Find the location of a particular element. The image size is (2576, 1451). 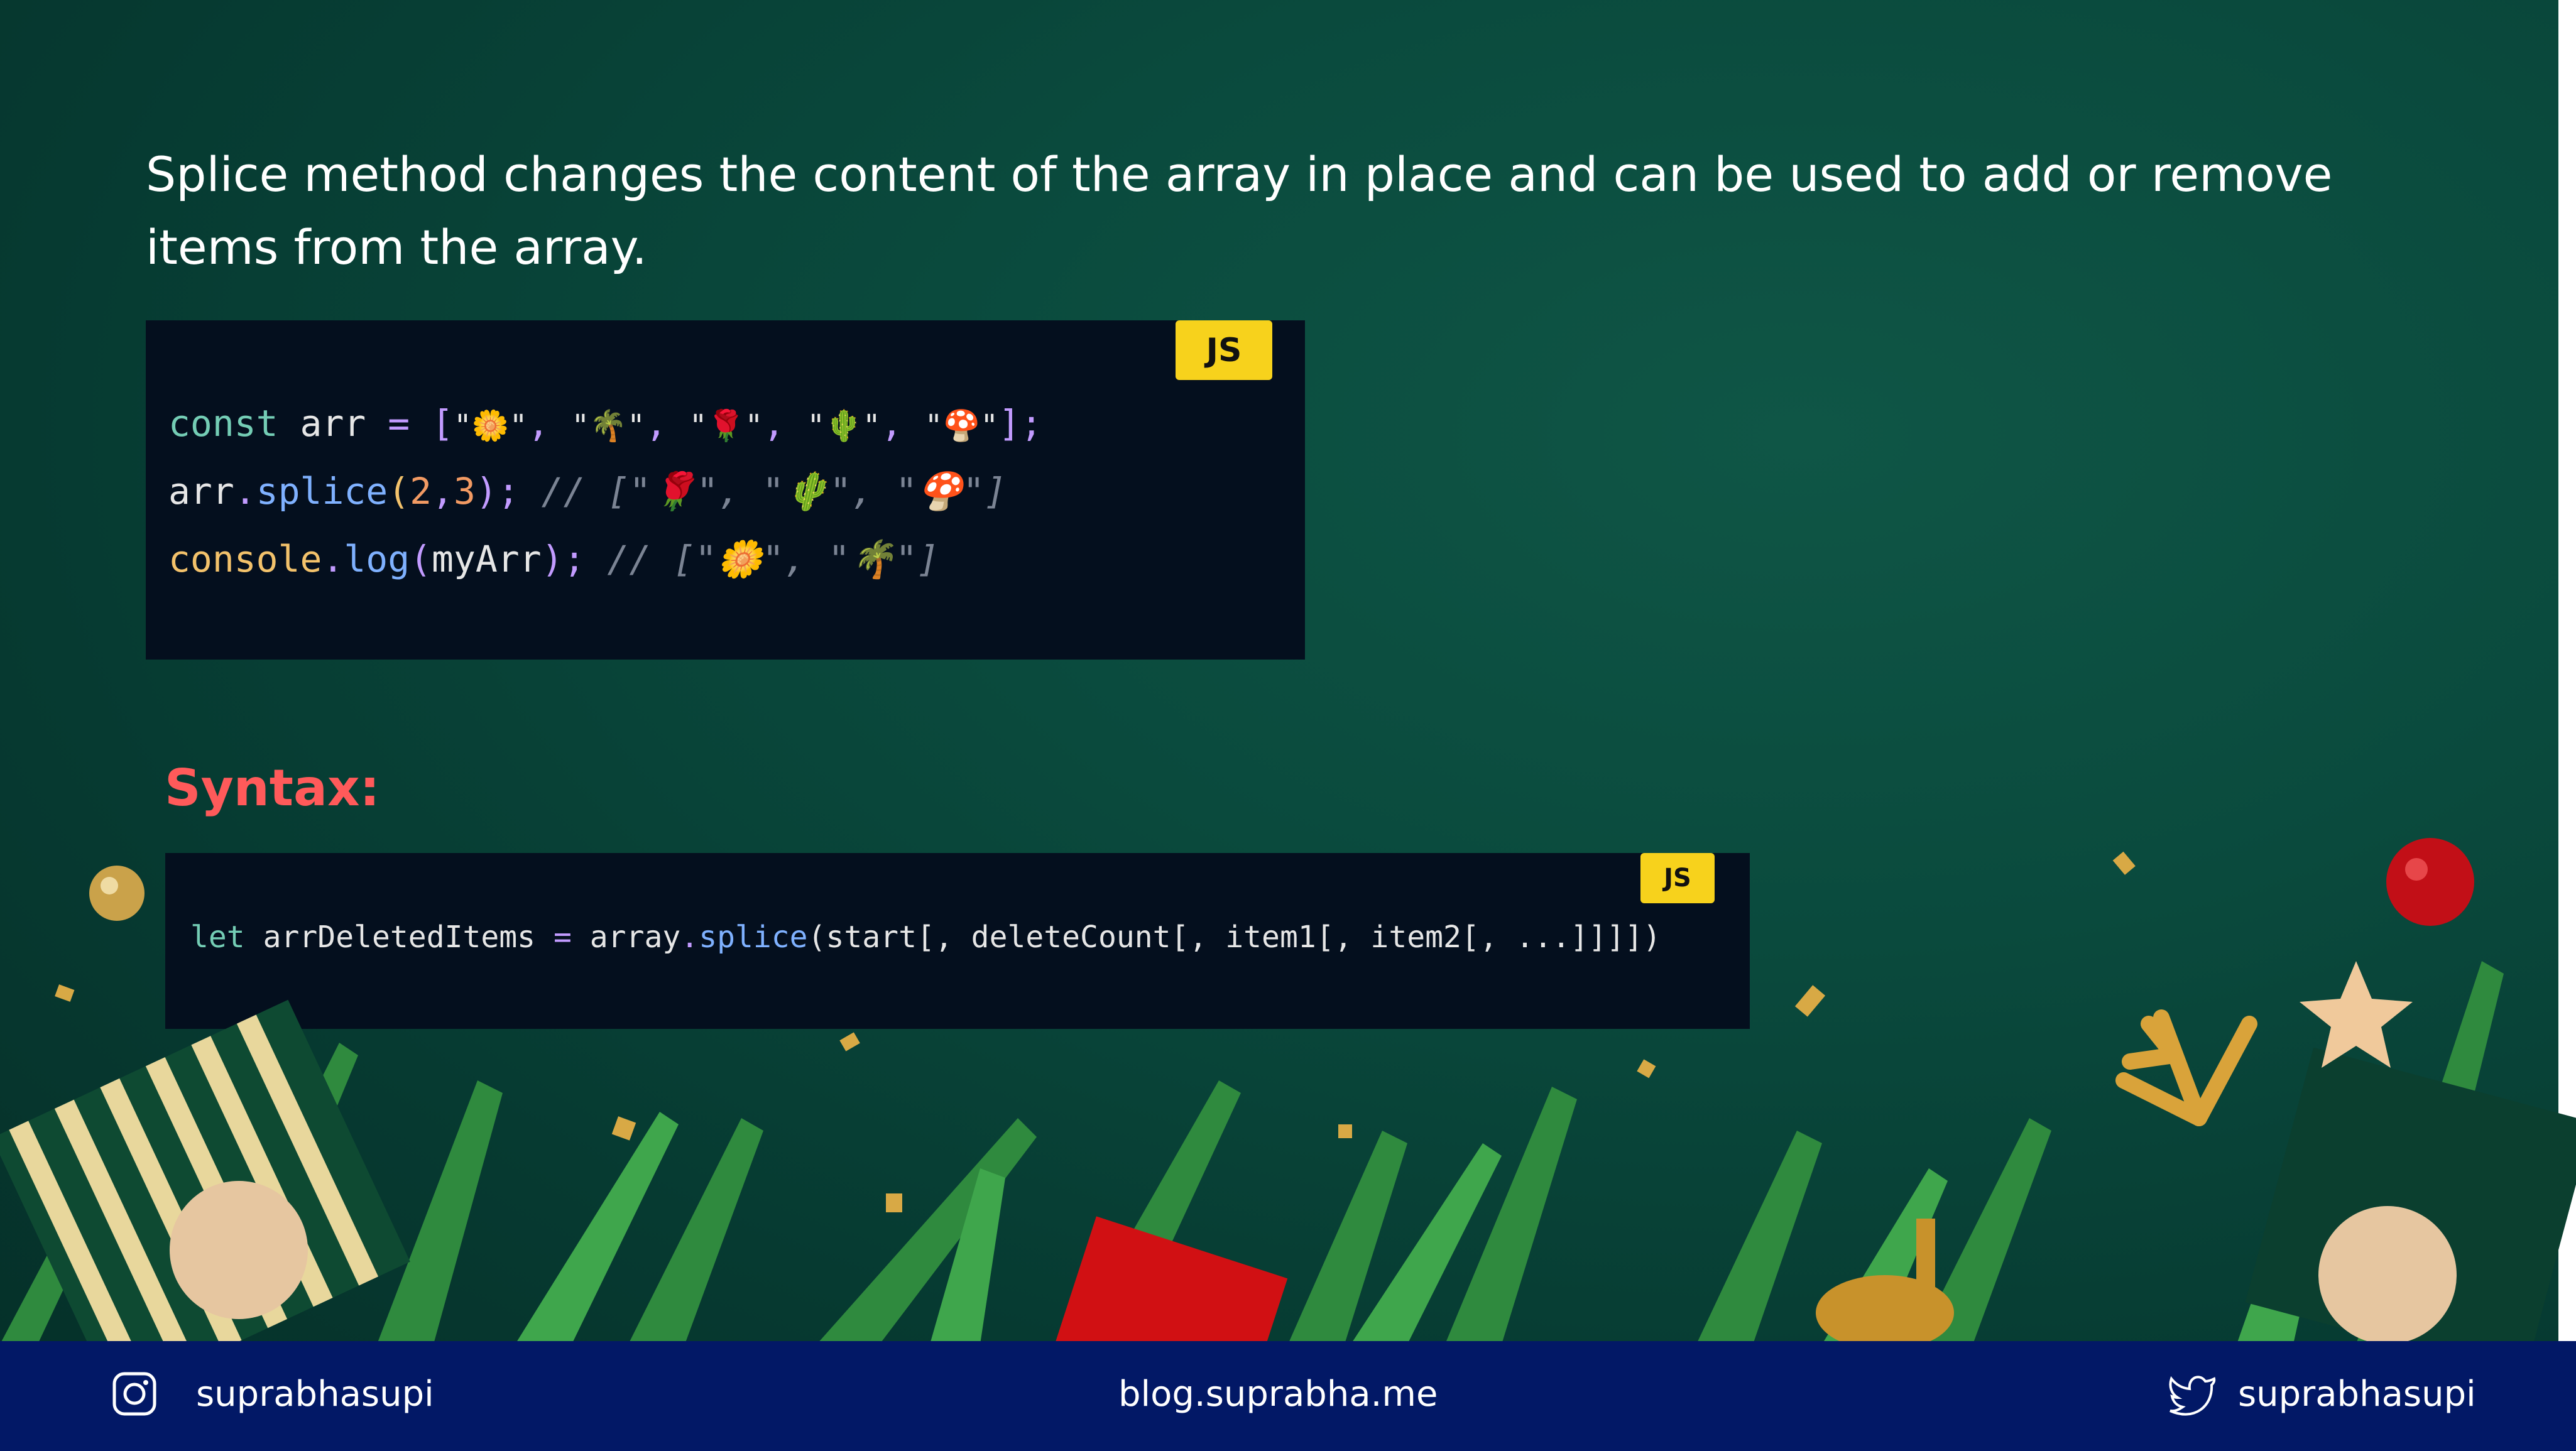

syntax-heading: Syntax: is located at coordinates (272, 788).